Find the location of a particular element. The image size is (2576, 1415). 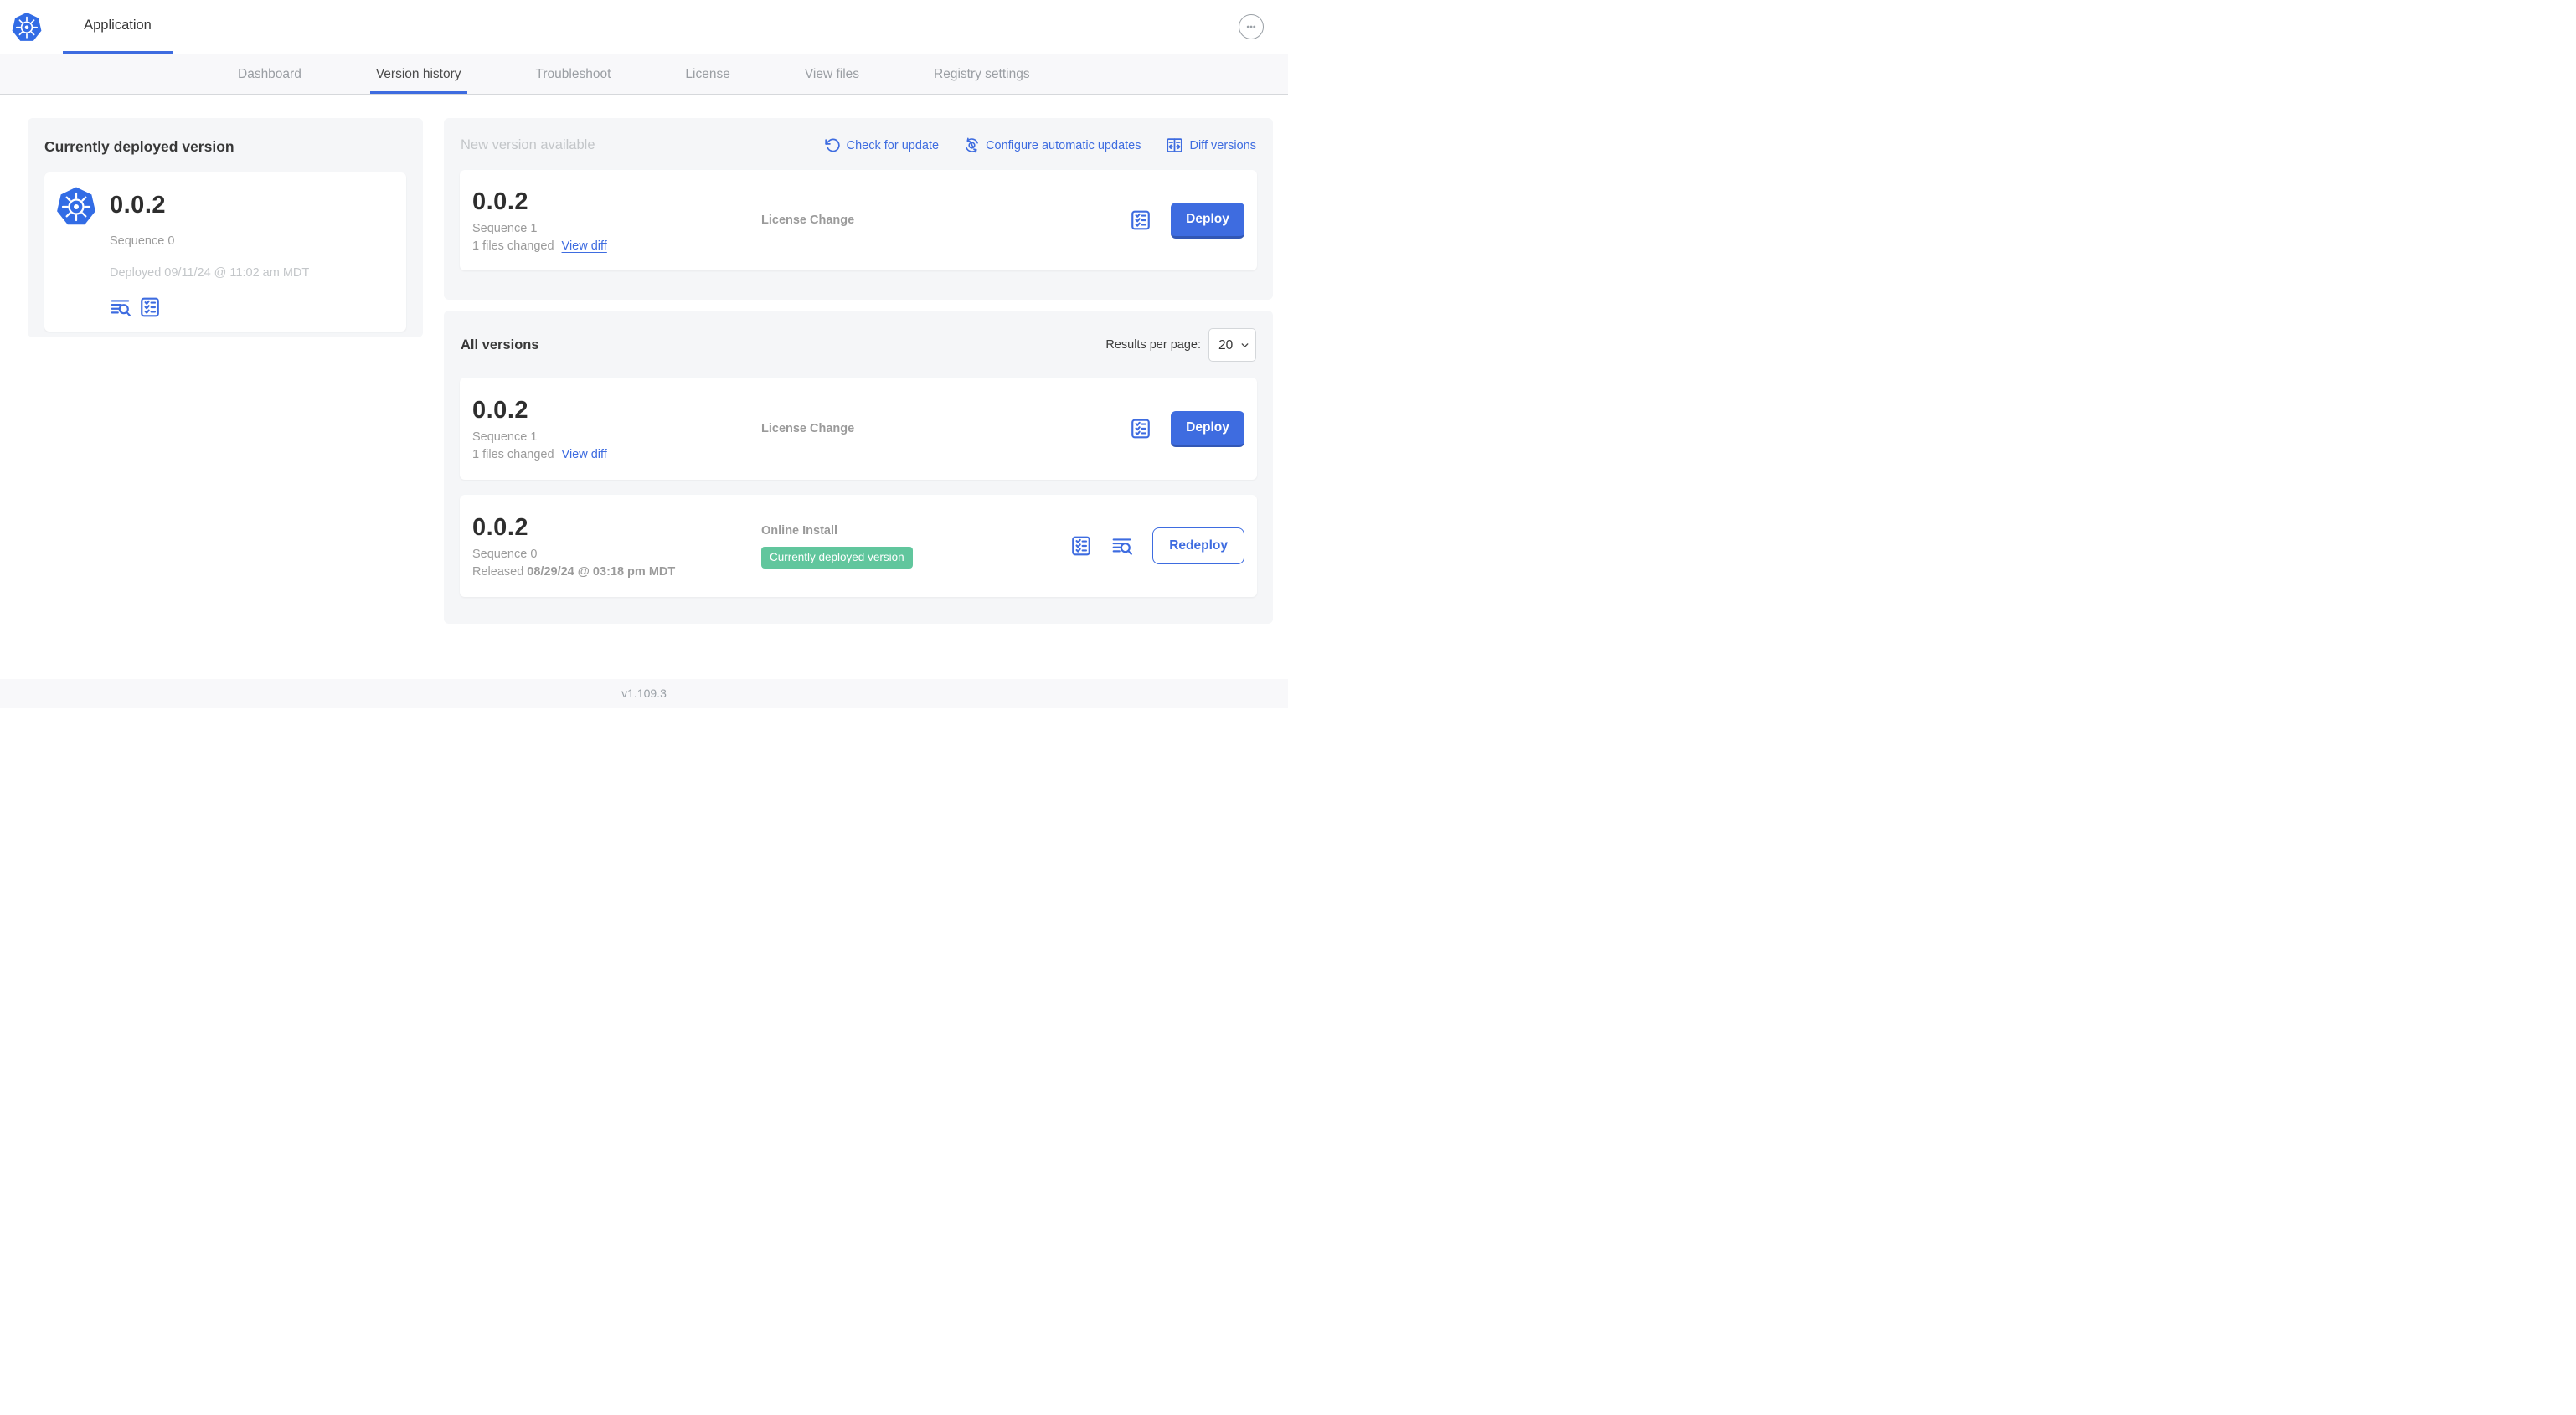

current-version-sequence: Sequence 0 is located at coordinates (142, 241).